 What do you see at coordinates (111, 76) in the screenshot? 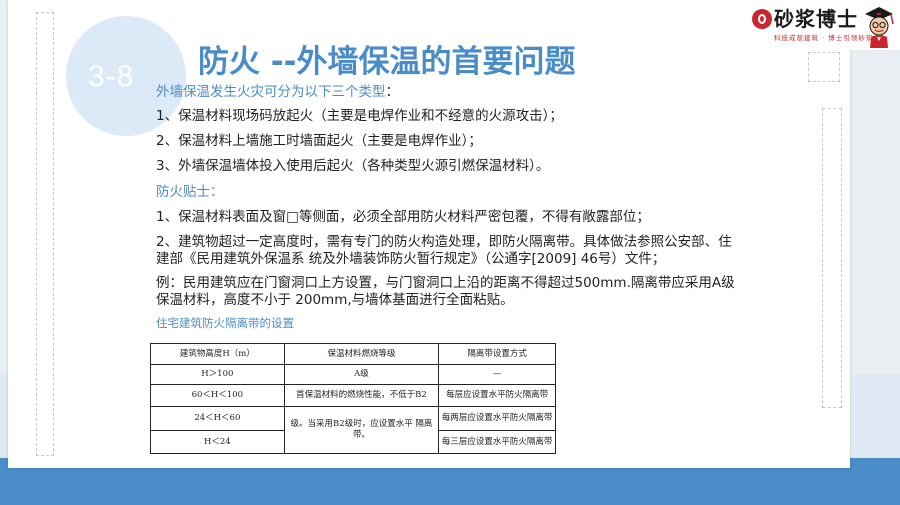
I see `section-number: 3-8` at bounding box center [111, 76].